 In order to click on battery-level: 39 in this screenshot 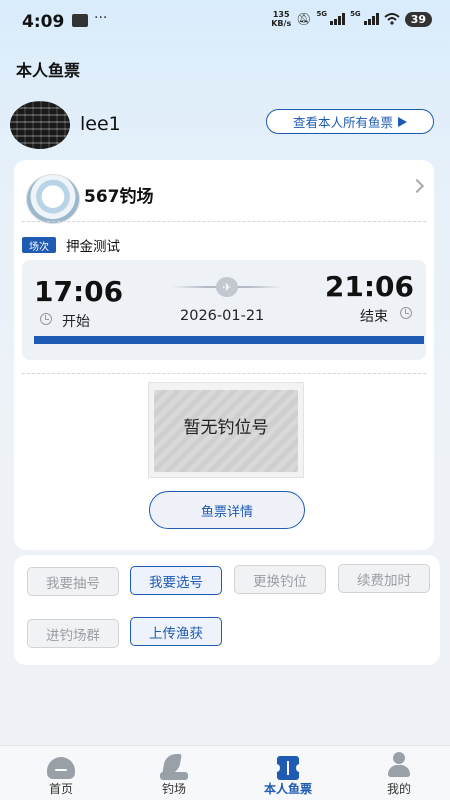, I will do `click(418, 19)`.